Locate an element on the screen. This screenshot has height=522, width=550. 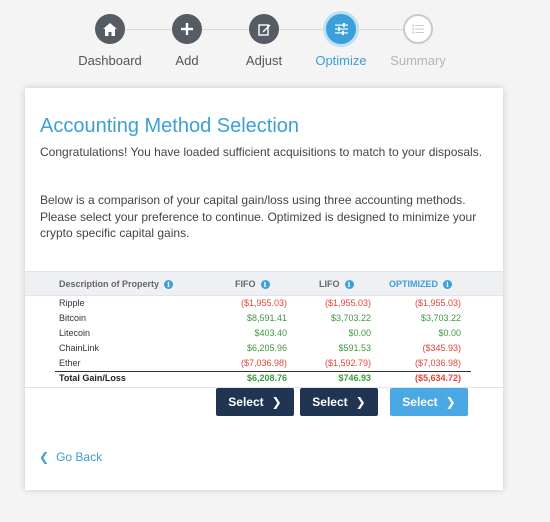
cell-description: Total Gain/Loss is located at coordinates (92, 378).